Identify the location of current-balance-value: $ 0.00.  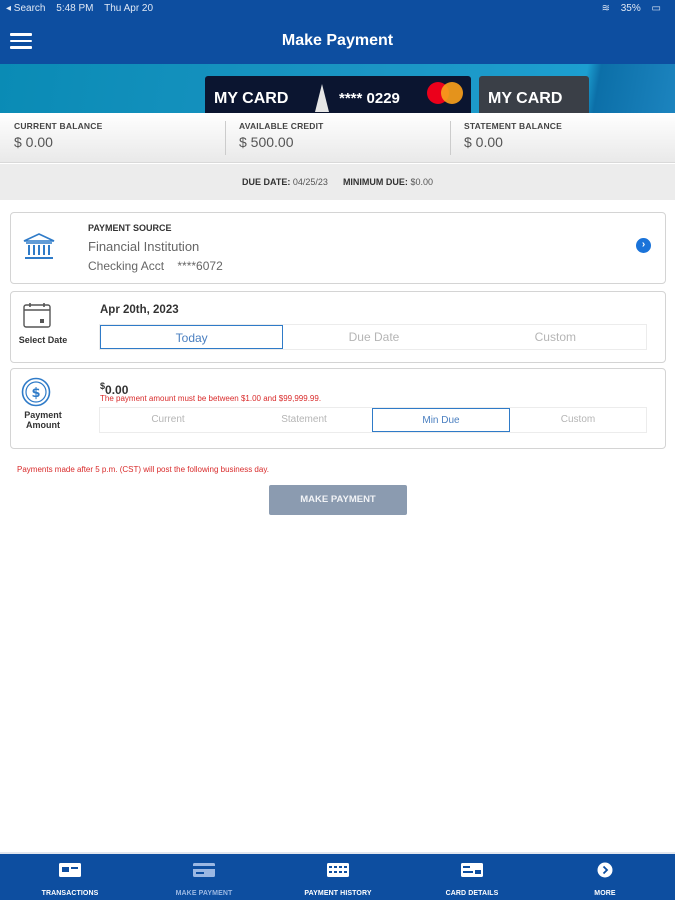
(33, 142).